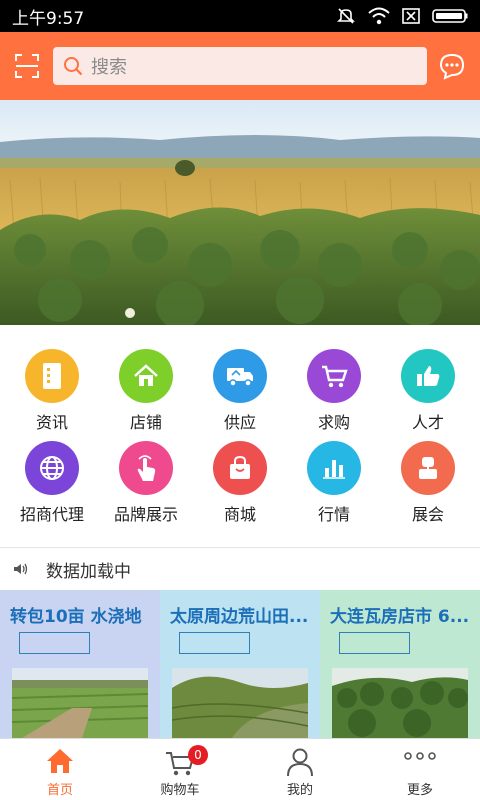  What do you see at coordinates (300, 762) in the screenshot?
I see `user-icon` at bounding box center [300, 762].